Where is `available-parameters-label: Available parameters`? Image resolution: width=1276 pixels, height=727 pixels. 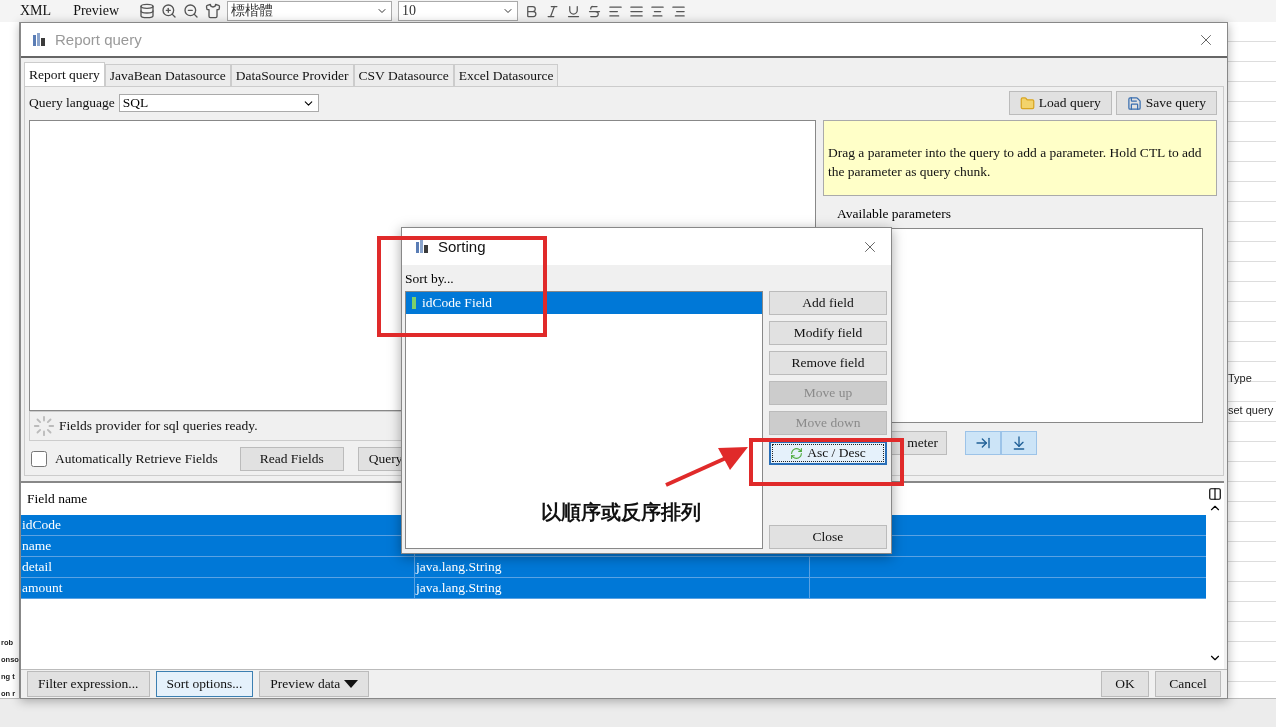 available-parameters-label: Available parameters is located at coordinates (894, 214).